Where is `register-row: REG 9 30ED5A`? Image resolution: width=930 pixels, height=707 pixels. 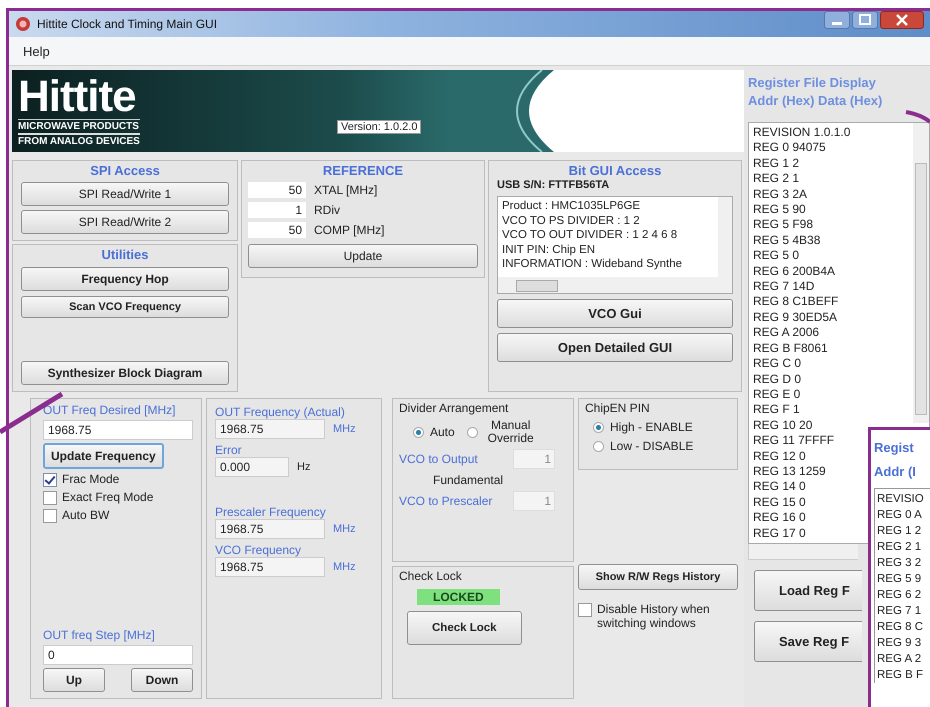 register-row: REG 9 30ED5A is located at coordinates (795, 318).